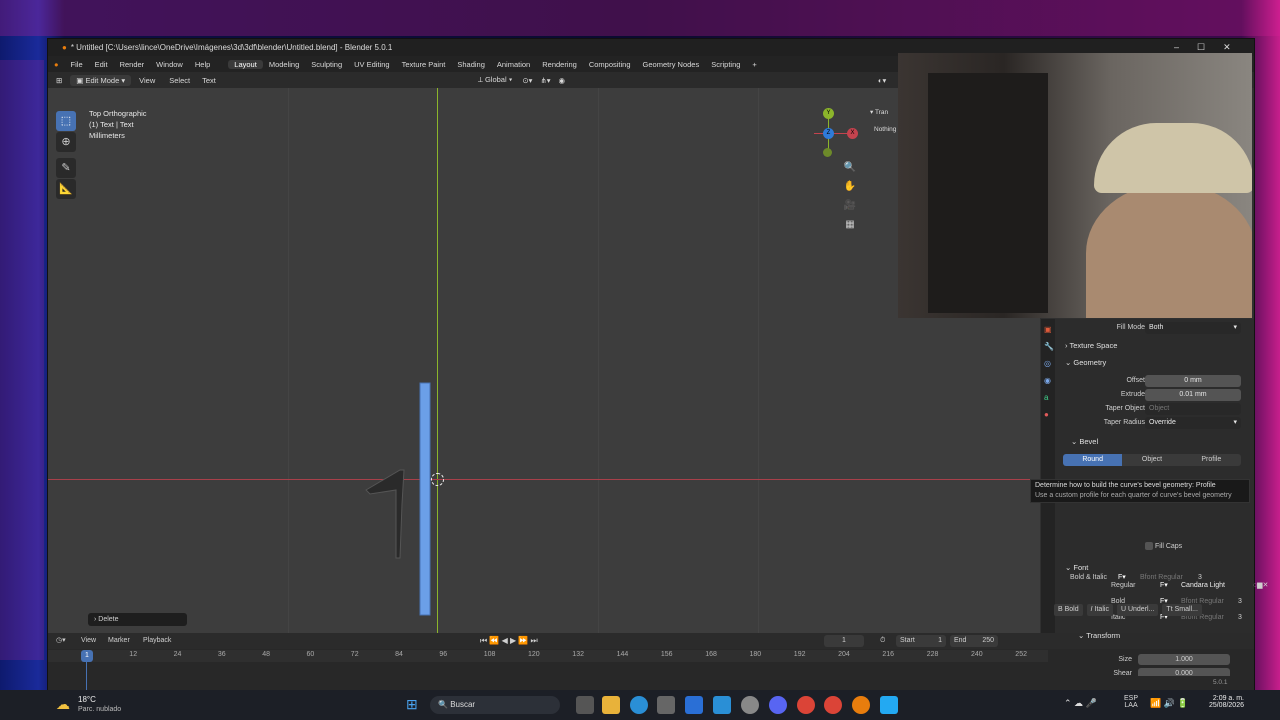  I want to click on chatgpt-icon, so click(750, 705).